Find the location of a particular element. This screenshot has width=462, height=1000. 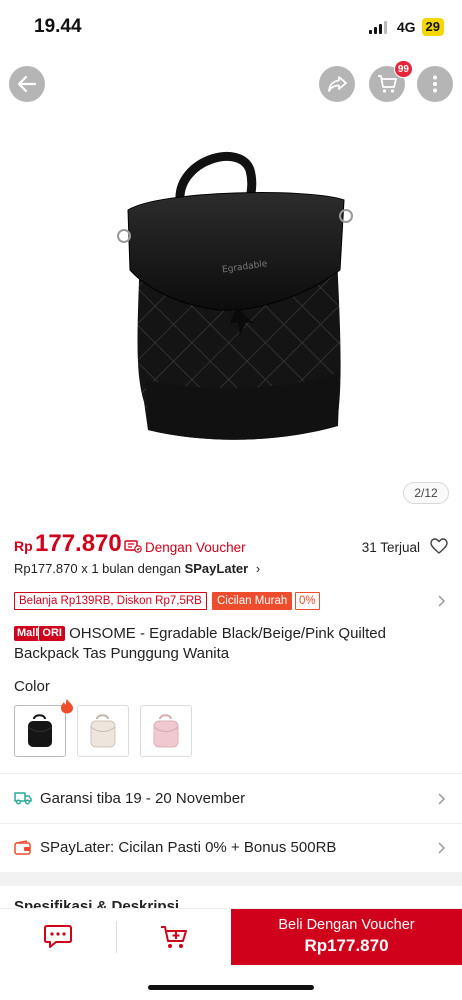

wallet-icon is located at coordinates (22, 847).